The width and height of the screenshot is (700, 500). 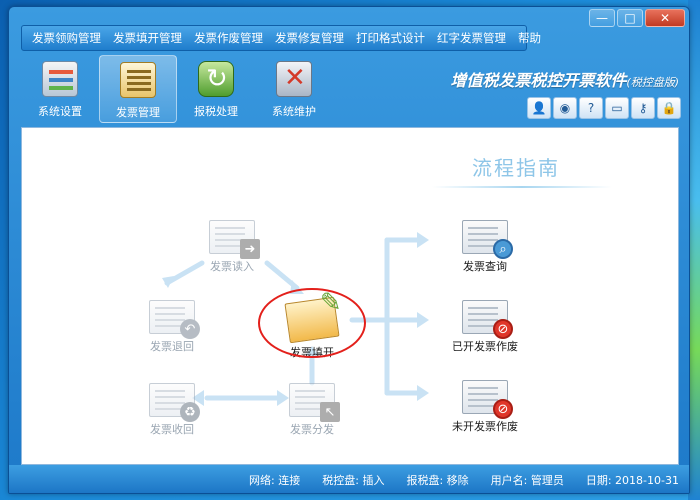 I want to click on lock-icon: 🔒, so click(x=669, y=108).